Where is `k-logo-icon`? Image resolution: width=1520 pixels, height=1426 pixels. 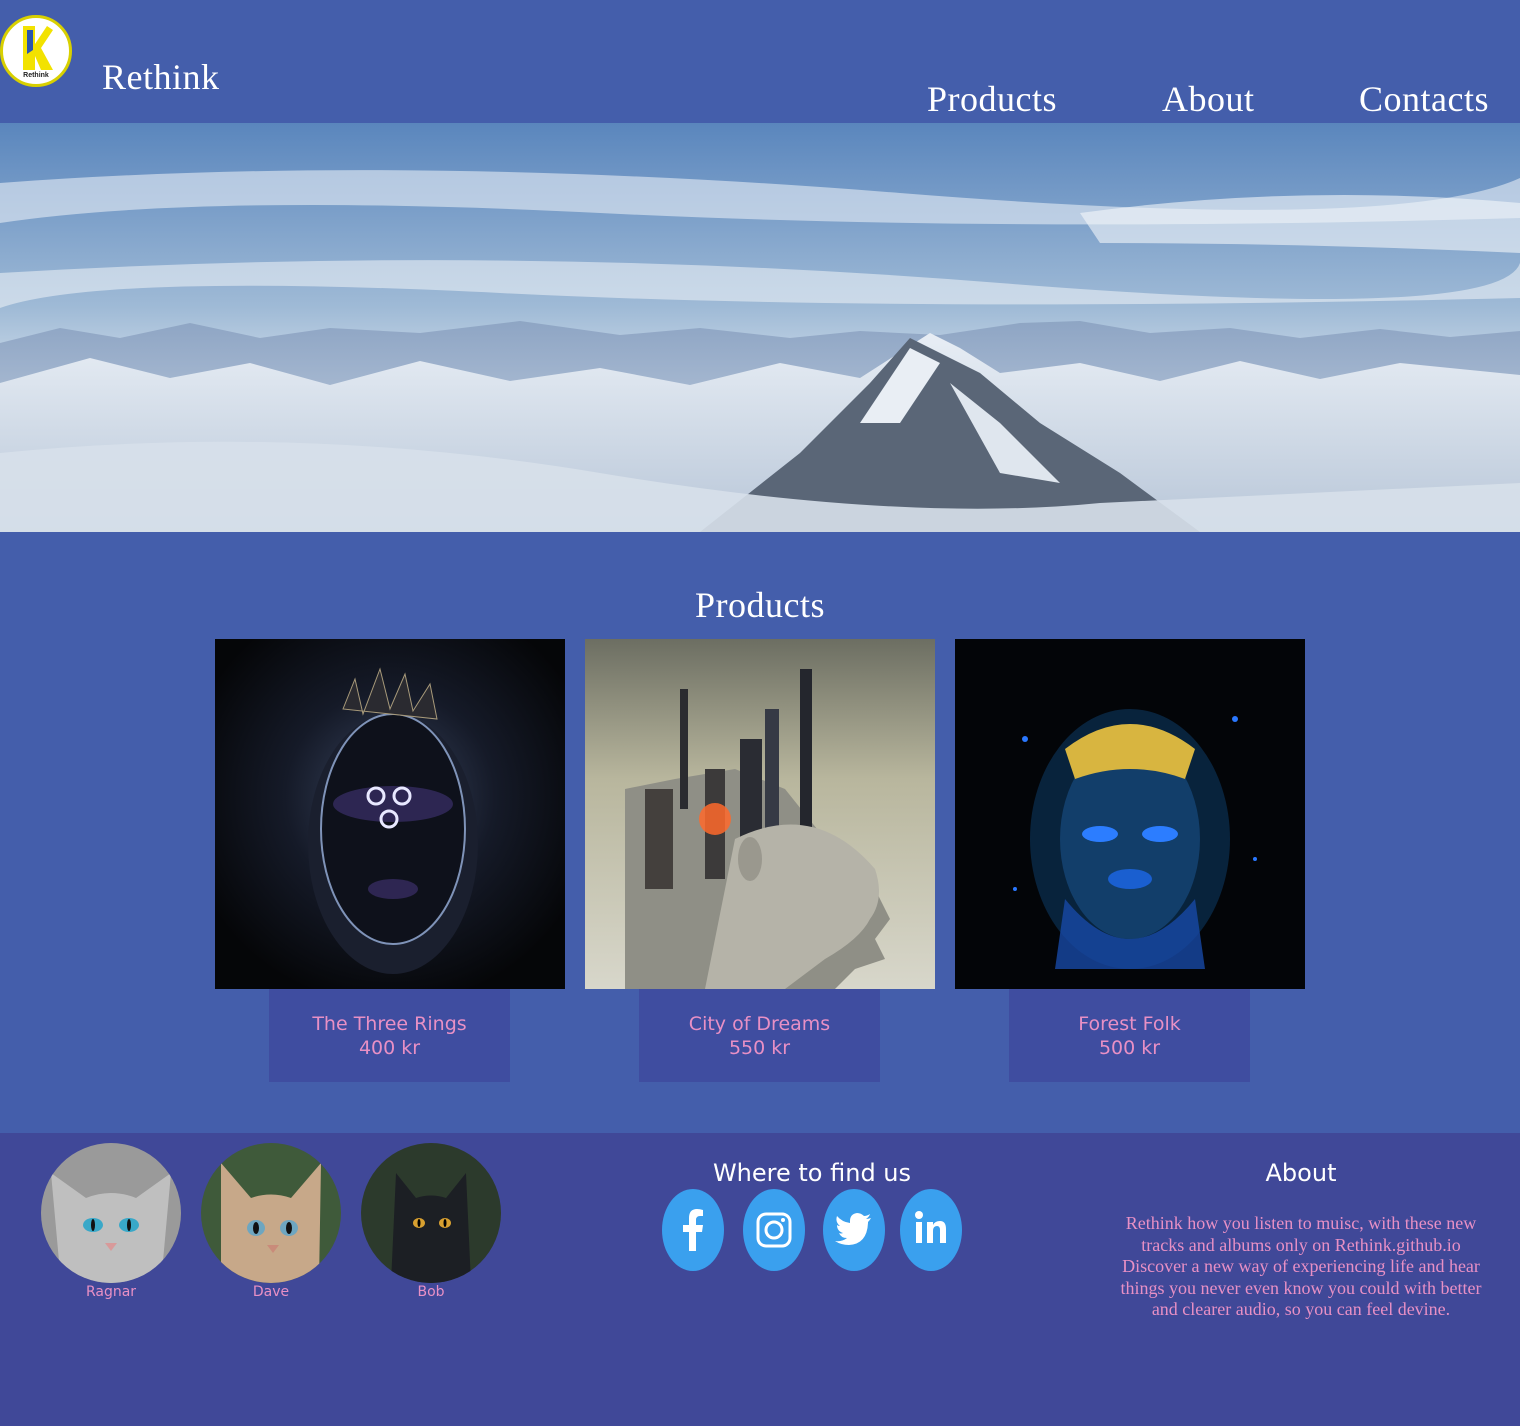
k-logo-icon is located at coordinates (38, 48).